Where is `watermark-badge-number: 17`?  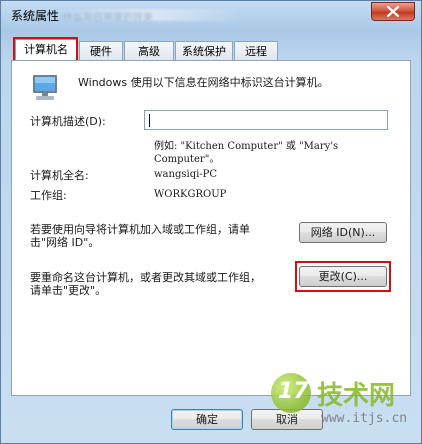
watermark-badge-number: 17 is located at coordinates (293, 391).